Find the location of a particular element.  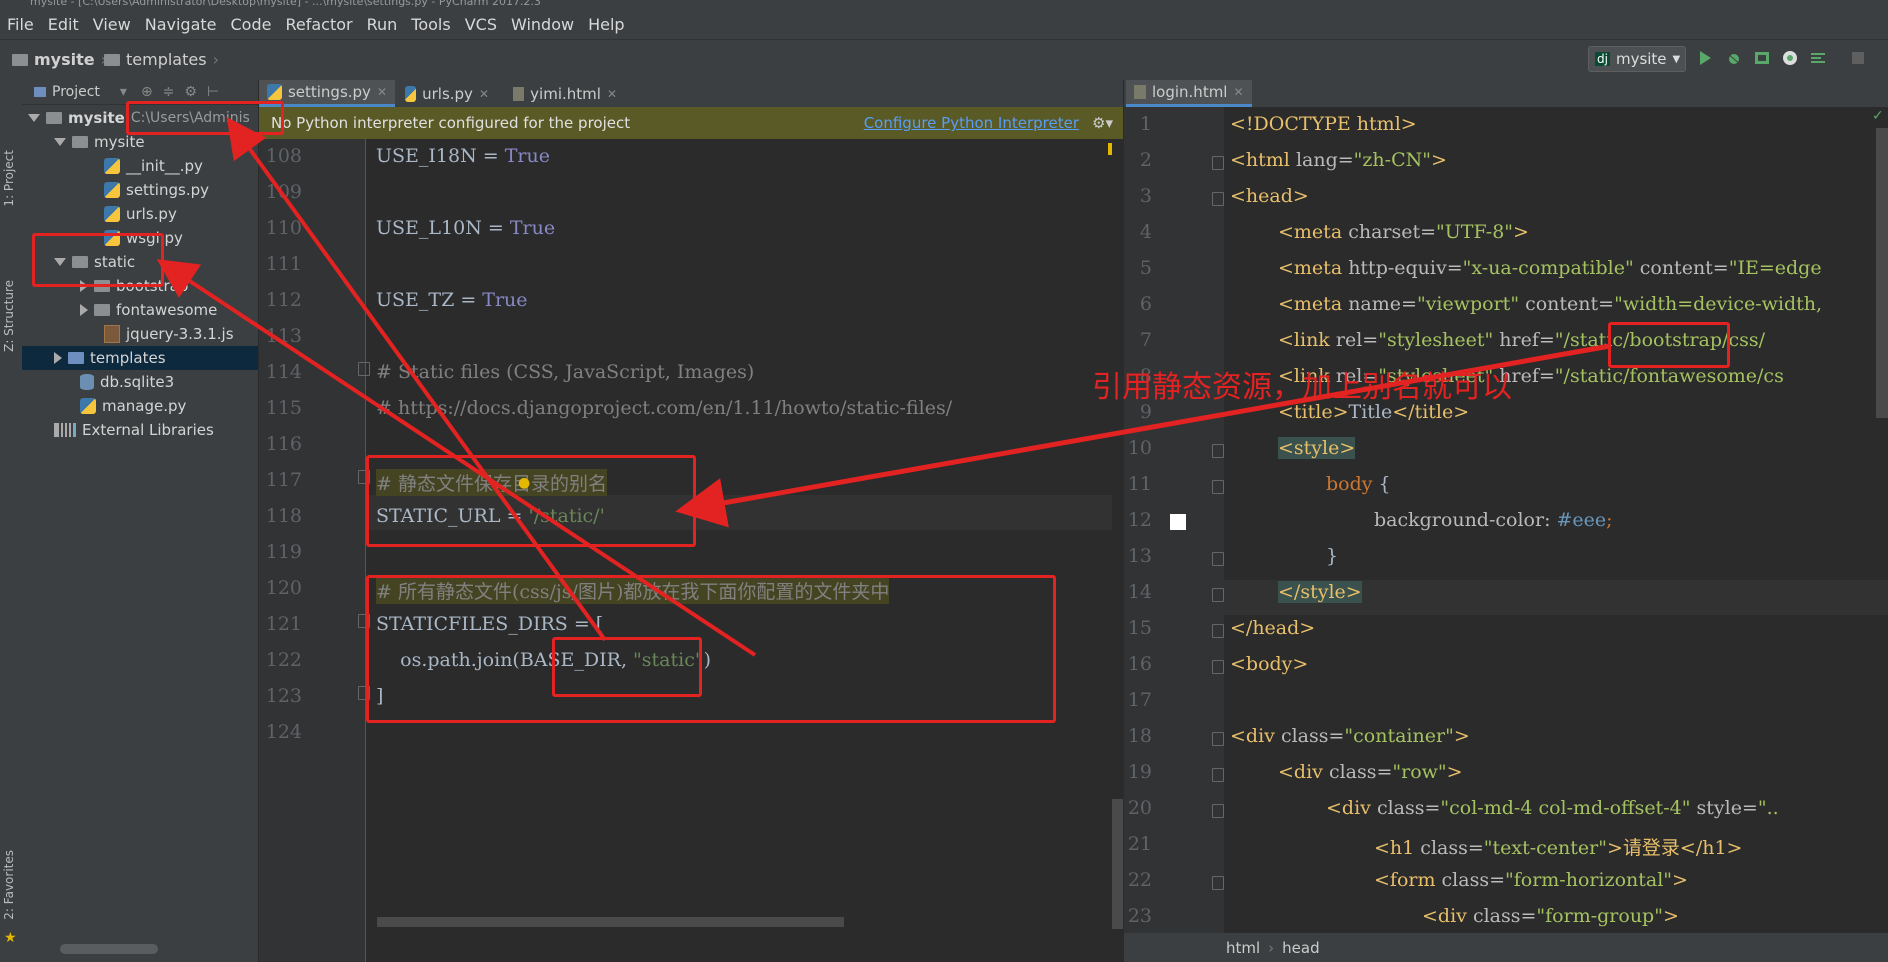

arrow-base-dir-to-root is located at coordinates (416, 379).